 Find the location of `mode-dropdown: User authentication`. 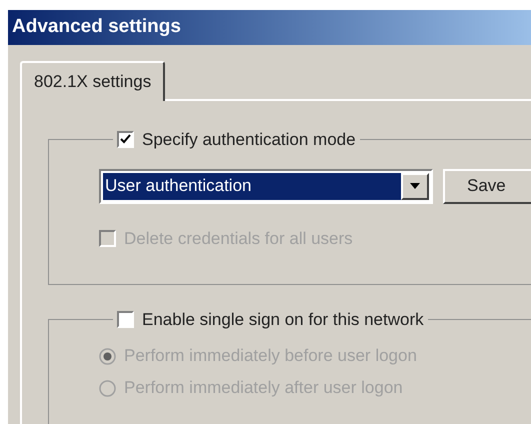

mode-dropdown: User authentication is located at coordinates (266, 186).